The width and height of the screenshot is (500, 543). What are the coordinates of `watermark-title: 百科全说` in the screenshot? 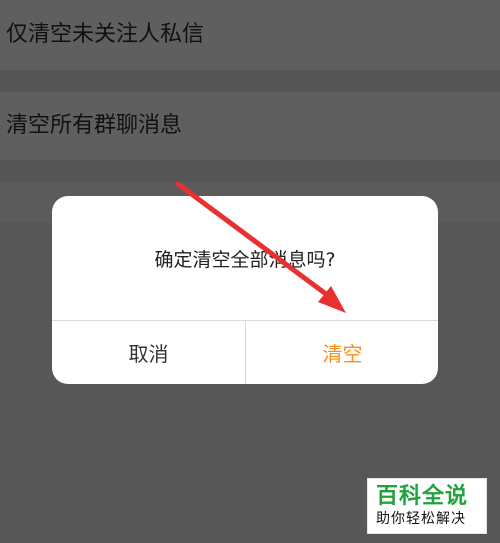 It's located at (422, 496).